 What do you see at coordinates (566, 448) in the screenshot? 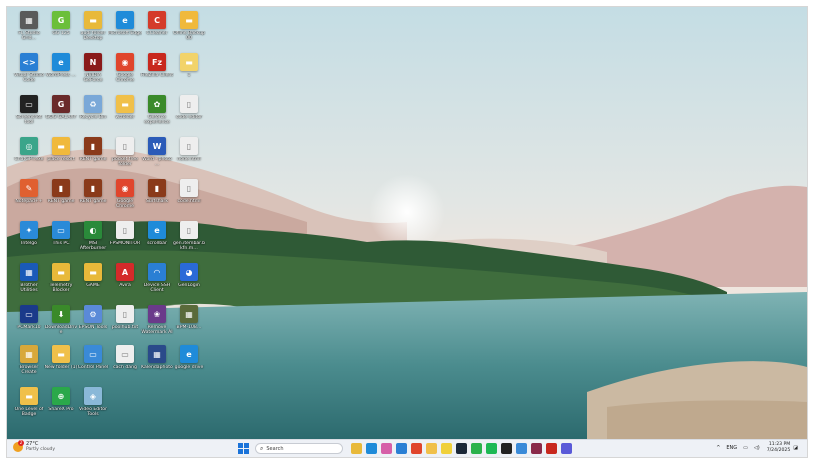
I see `teams-icon` at bounding box center [566, 448].